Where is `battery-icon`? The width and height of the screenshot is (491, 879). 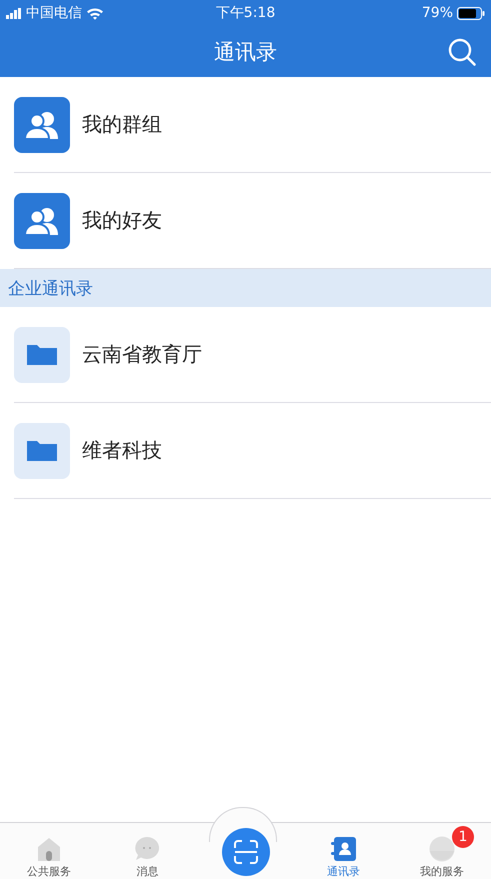
battery-icon is located at coordinates (471, 13).